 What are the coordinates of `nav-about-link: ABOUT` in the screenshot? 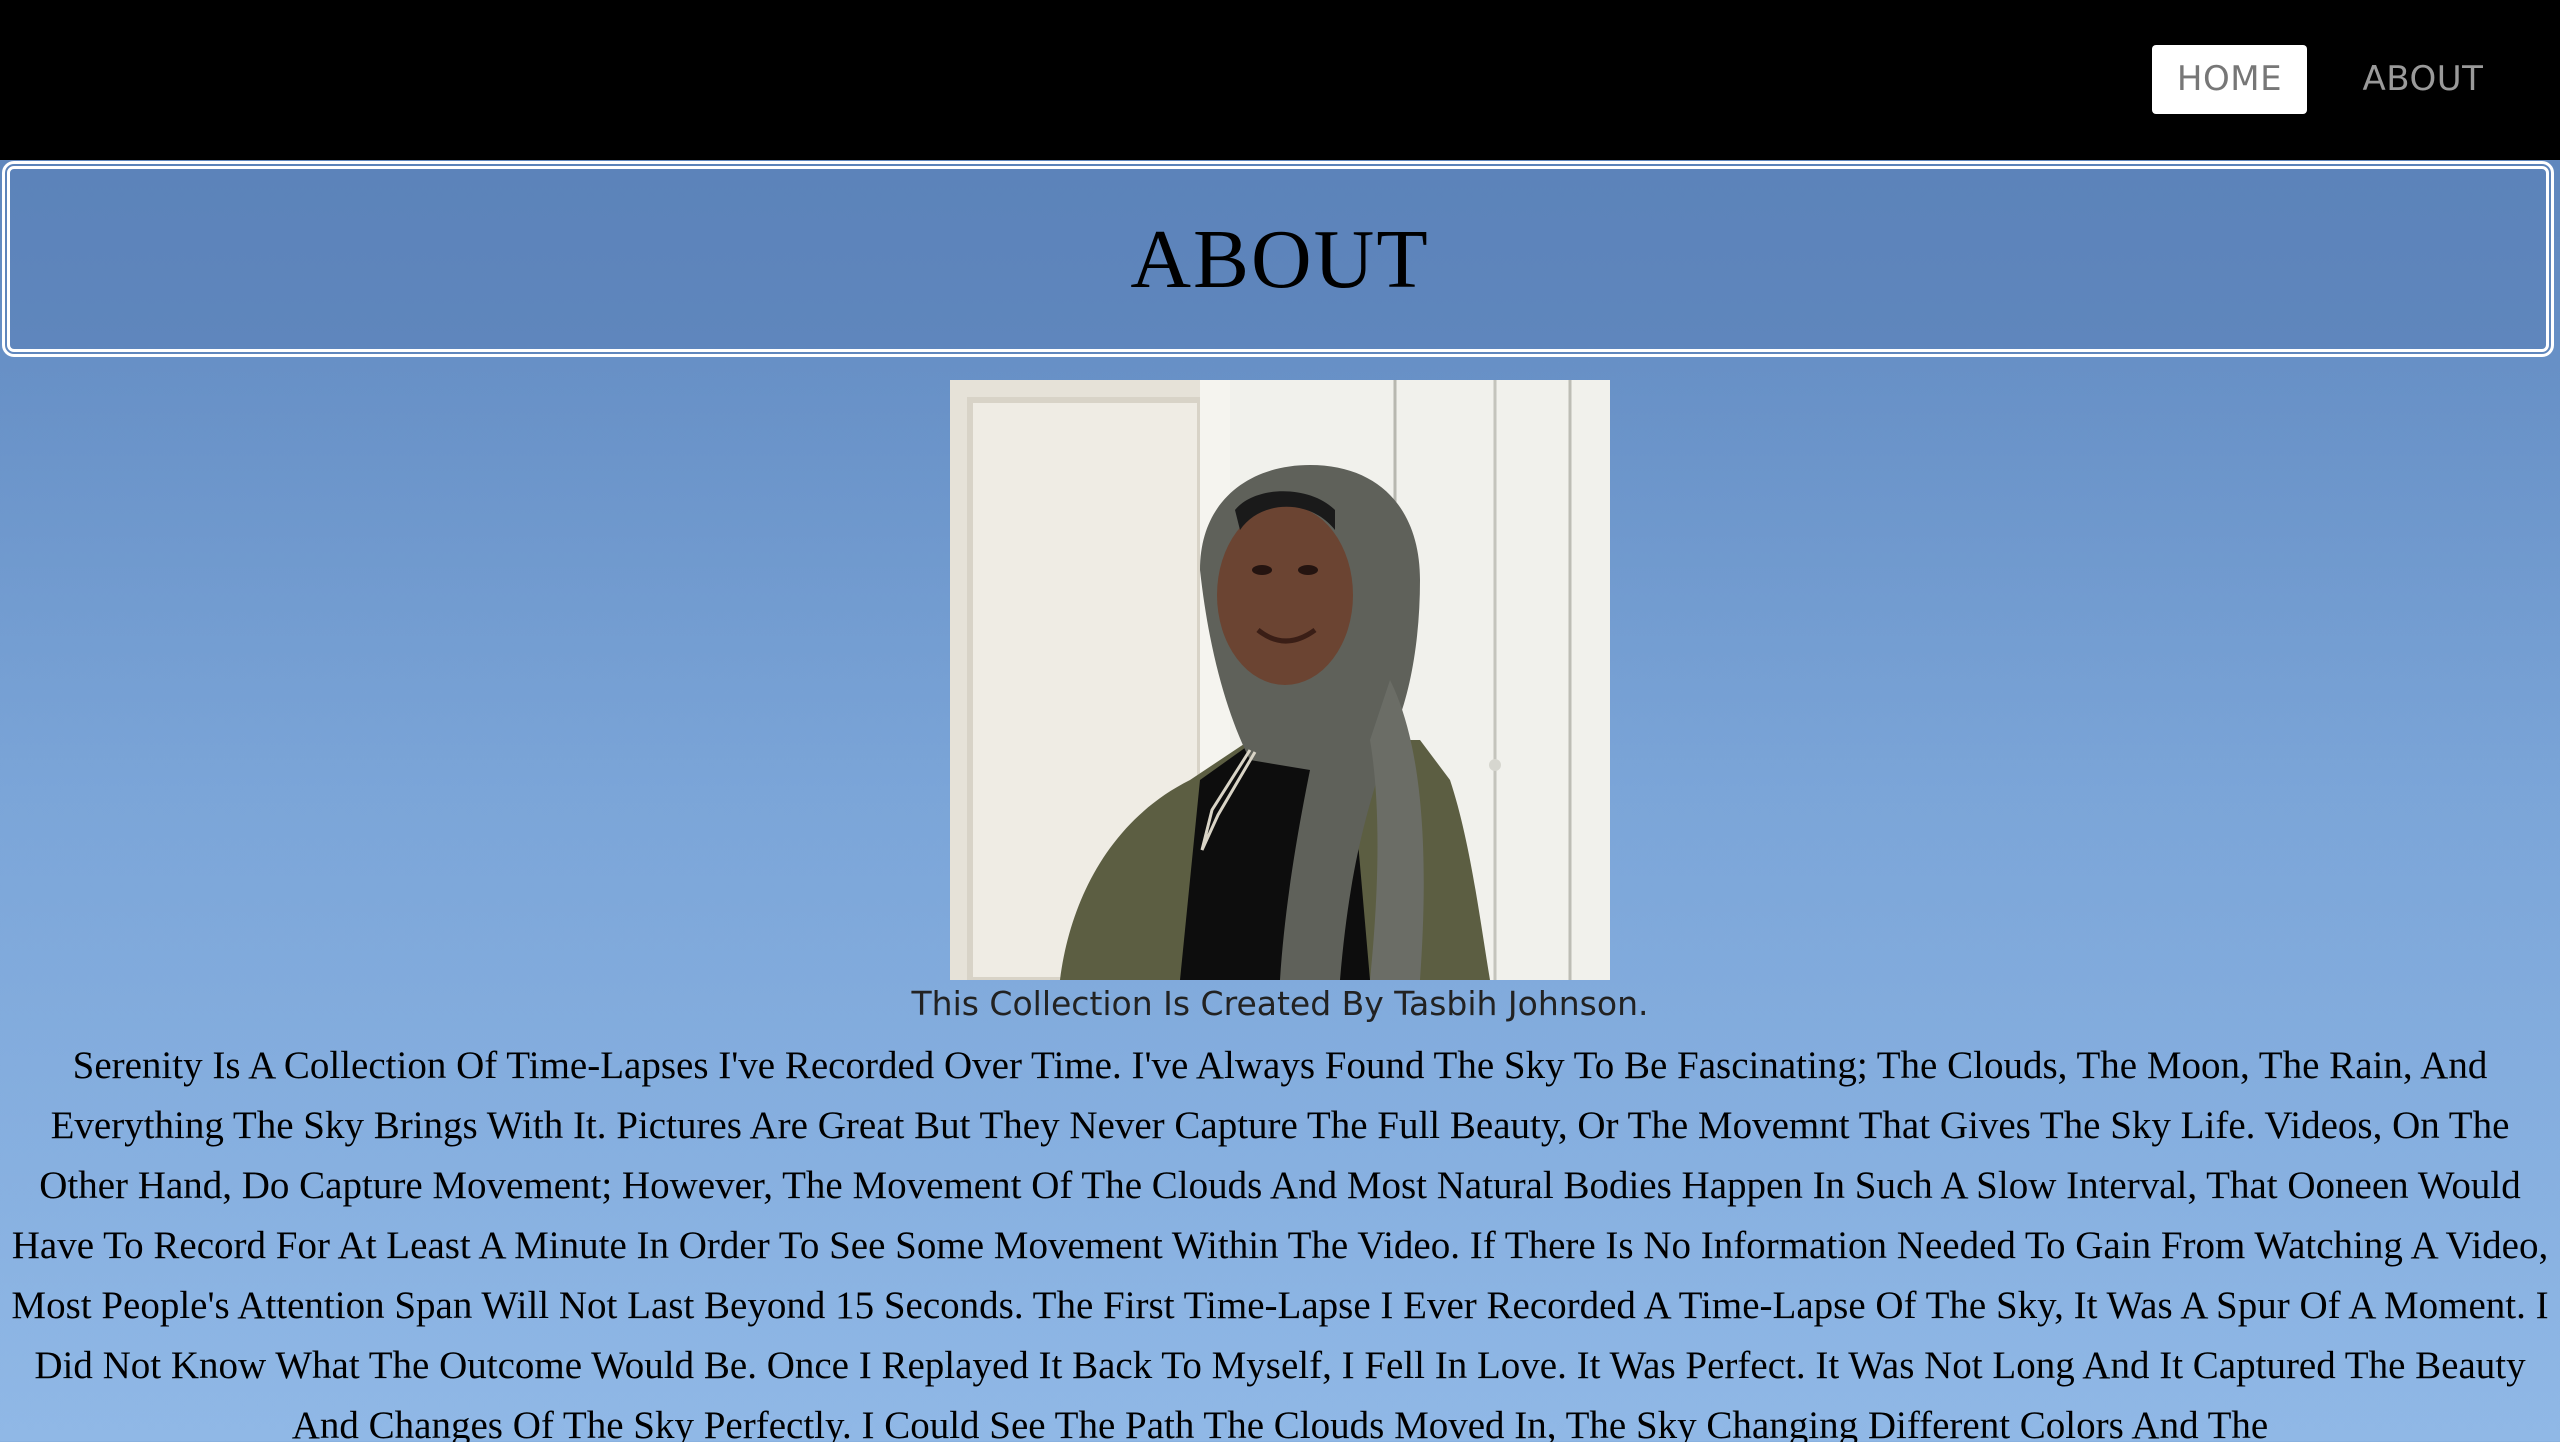 It's located at (2423, 79).